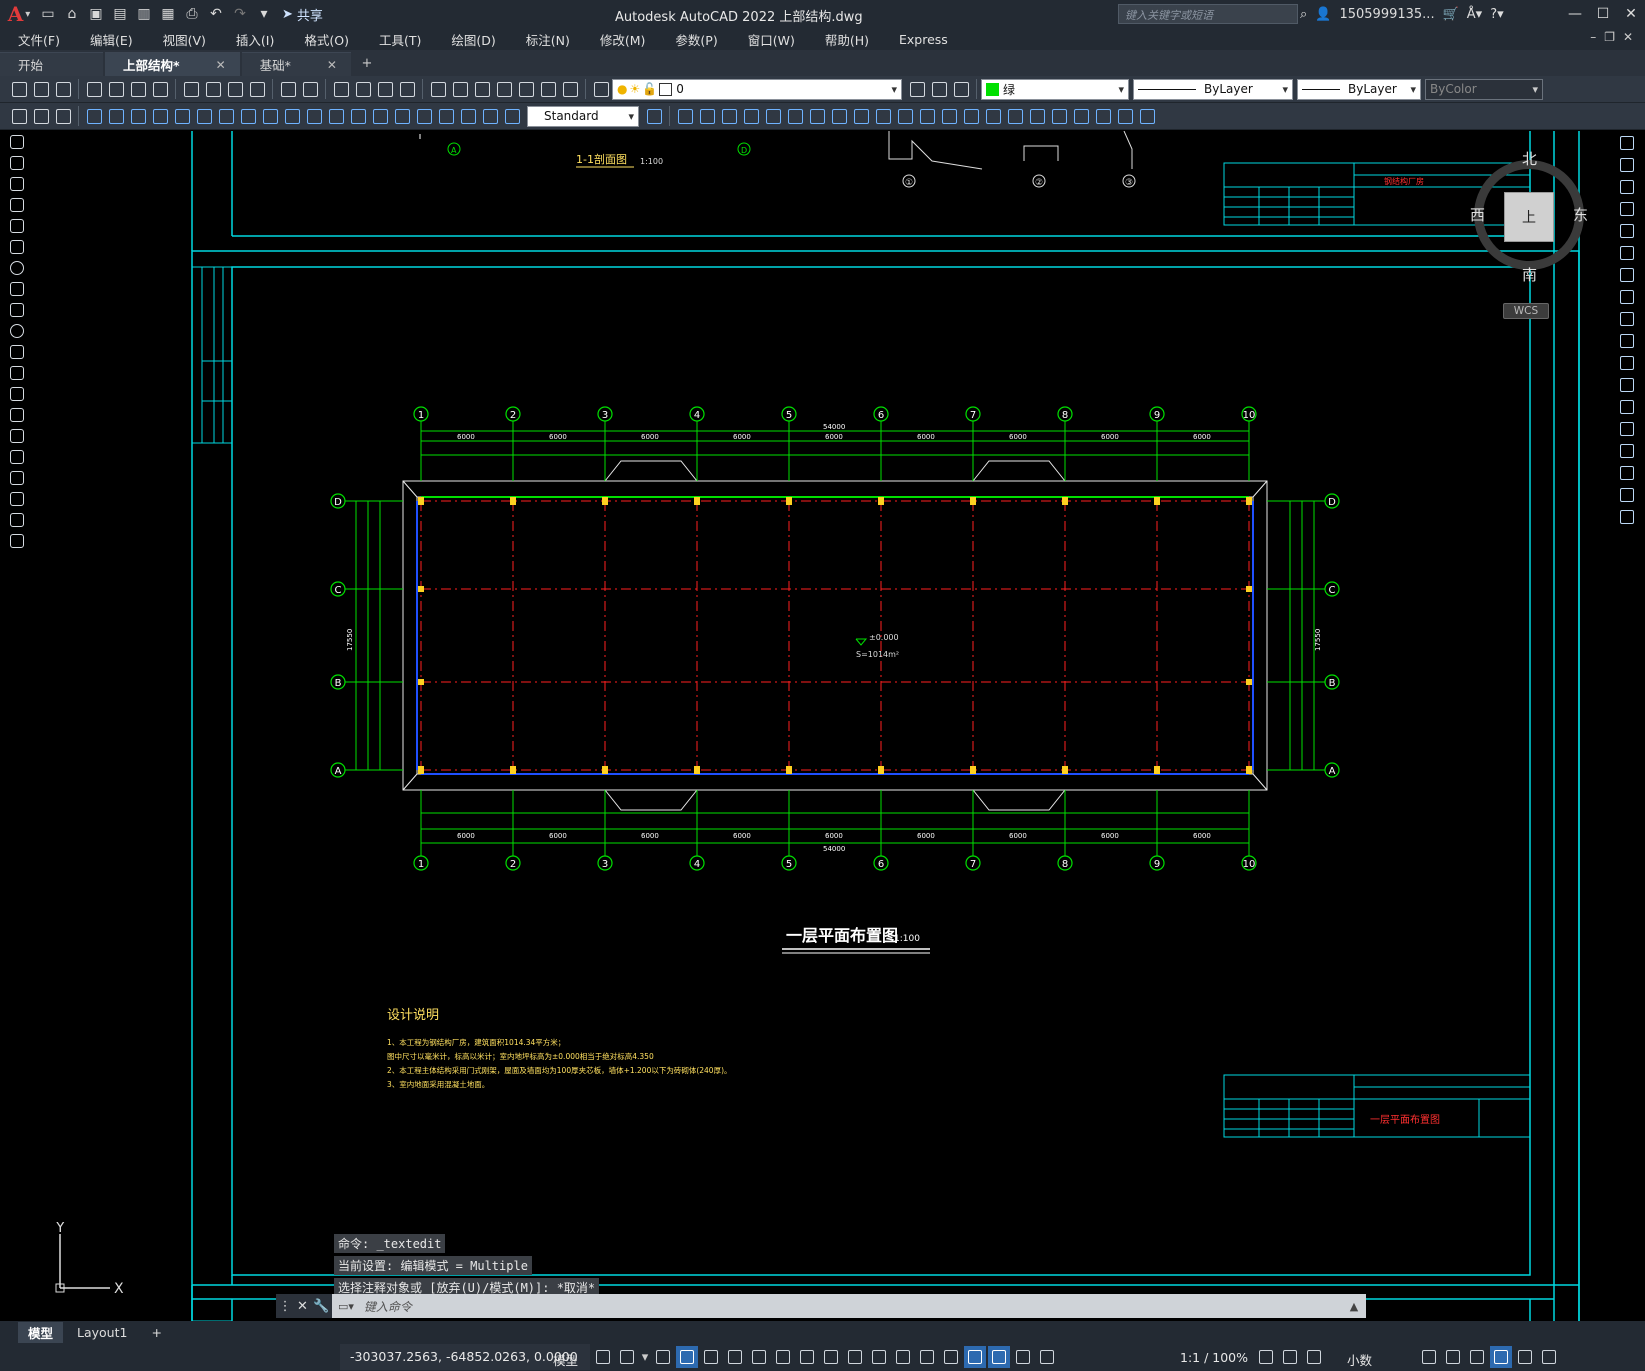  Describe the element at coordinates (729, 116) in the screenshot. I see `intersect-icon` at that location.